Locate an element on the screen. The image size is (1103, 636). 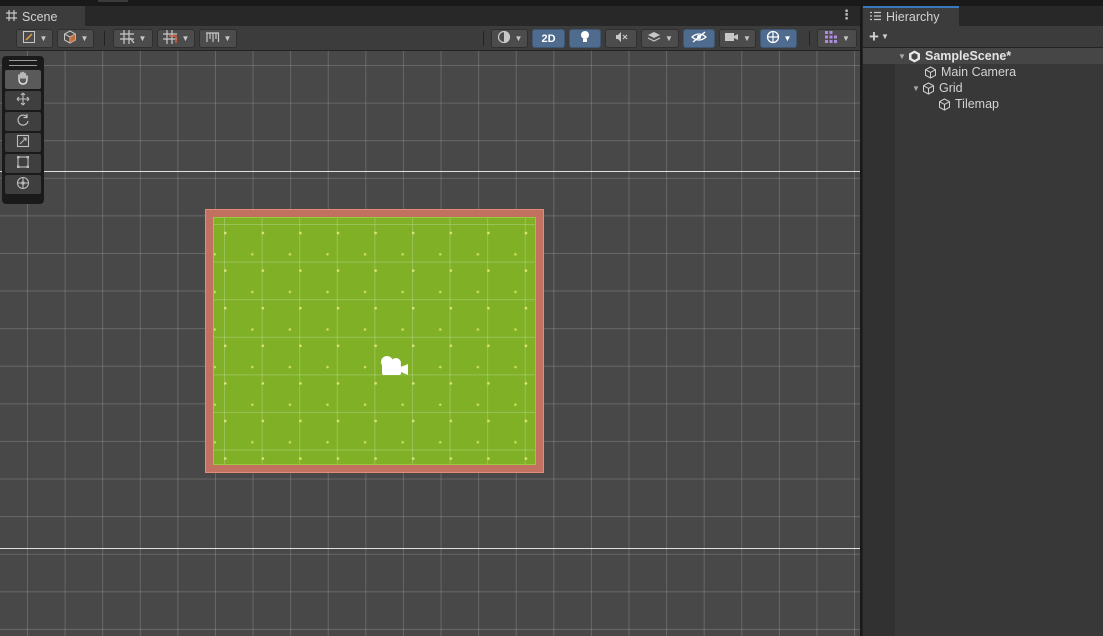
transform-tool-button is located at coordinates (23, 184).